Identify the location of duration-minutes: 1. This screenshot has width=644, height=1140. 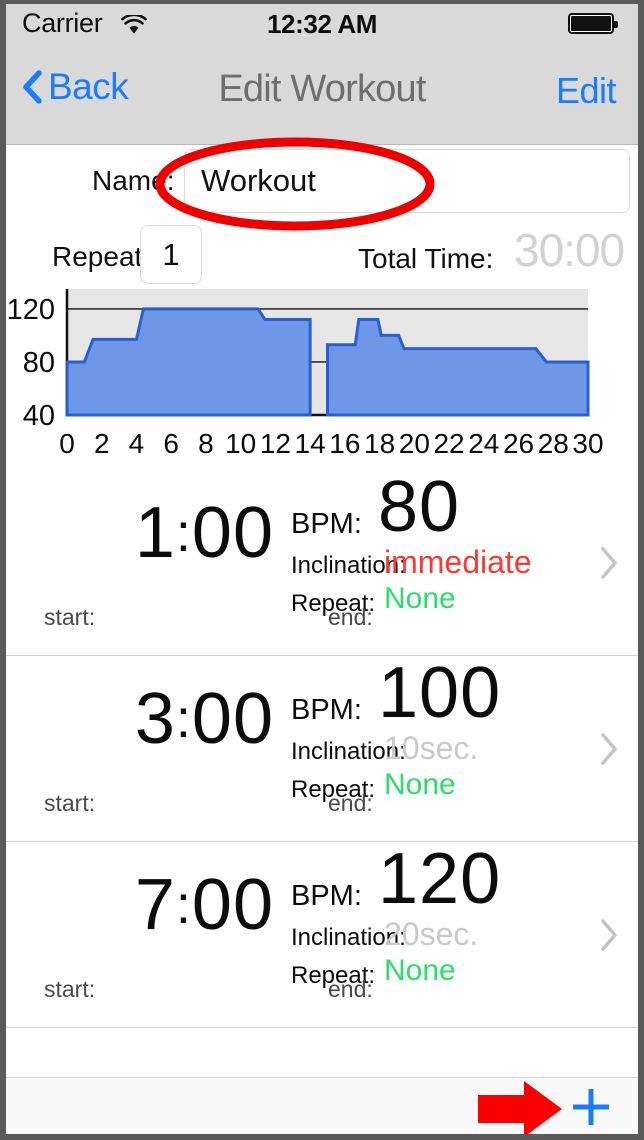
(155, 533).